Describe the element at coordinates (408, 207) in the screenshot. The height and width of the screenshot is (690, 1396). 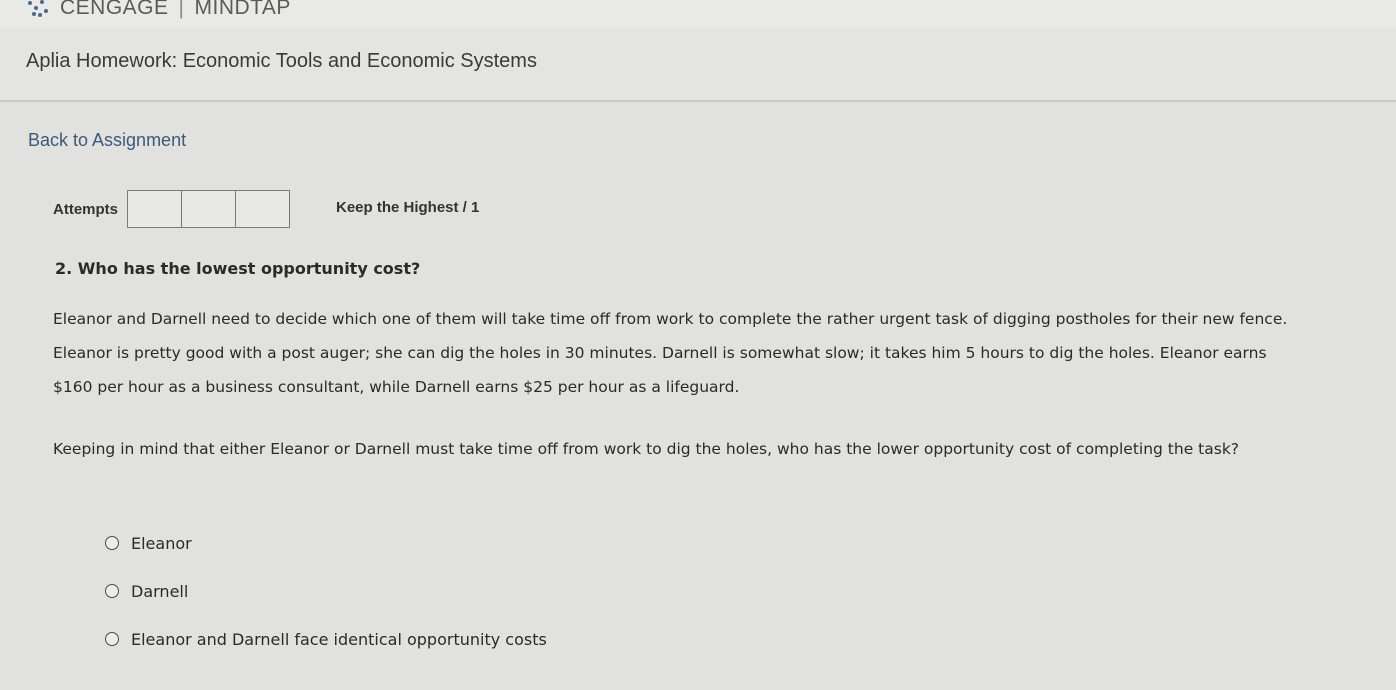
I see `keep-highest-label: Keep the Highest / 1` at that location.